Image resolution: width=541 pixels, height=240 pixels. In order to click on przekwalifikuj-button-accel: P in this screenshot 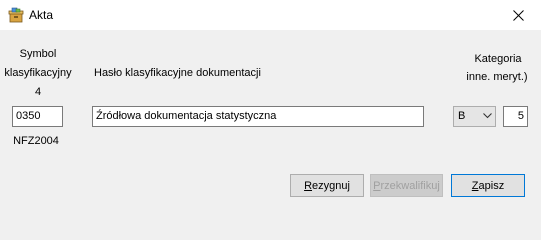, I will do `click(377, 185)`.